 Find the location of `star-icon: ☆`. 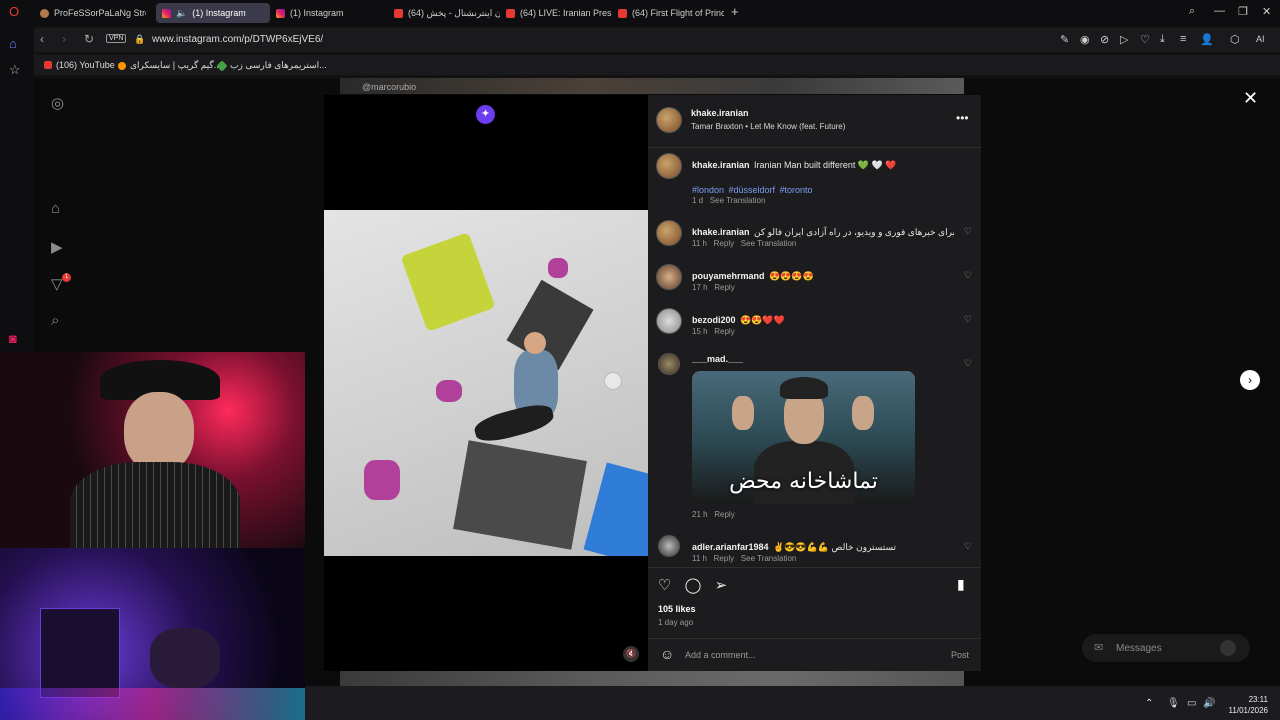

star-icon: ☆ is located at coordinates (15, 70).